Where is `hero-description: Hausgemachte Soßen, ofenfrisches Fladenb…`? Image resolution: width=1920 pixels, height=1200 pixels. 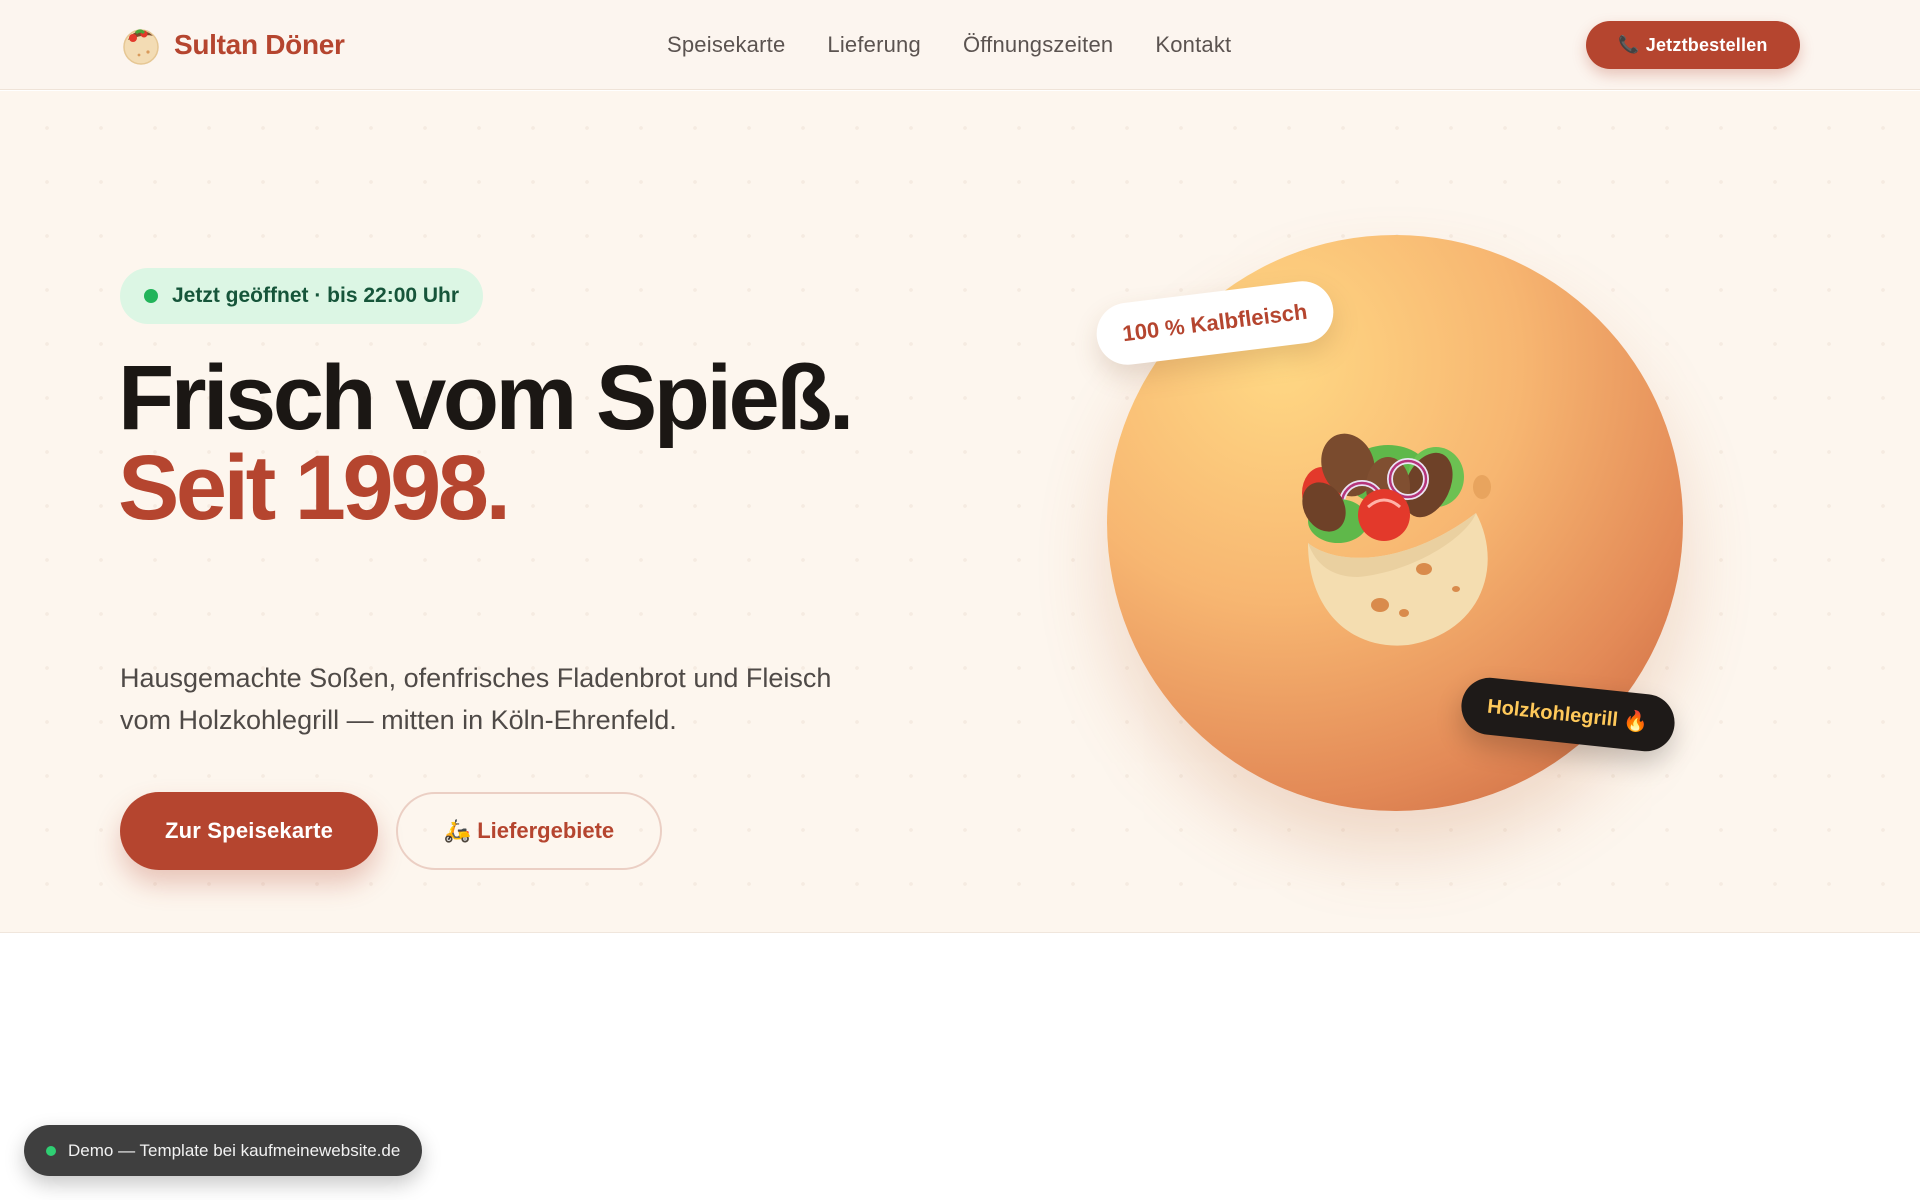 hero-description: Hausgemachte Soßen, ofenfrisches Fladenb… is located at coordinates (476, 699).